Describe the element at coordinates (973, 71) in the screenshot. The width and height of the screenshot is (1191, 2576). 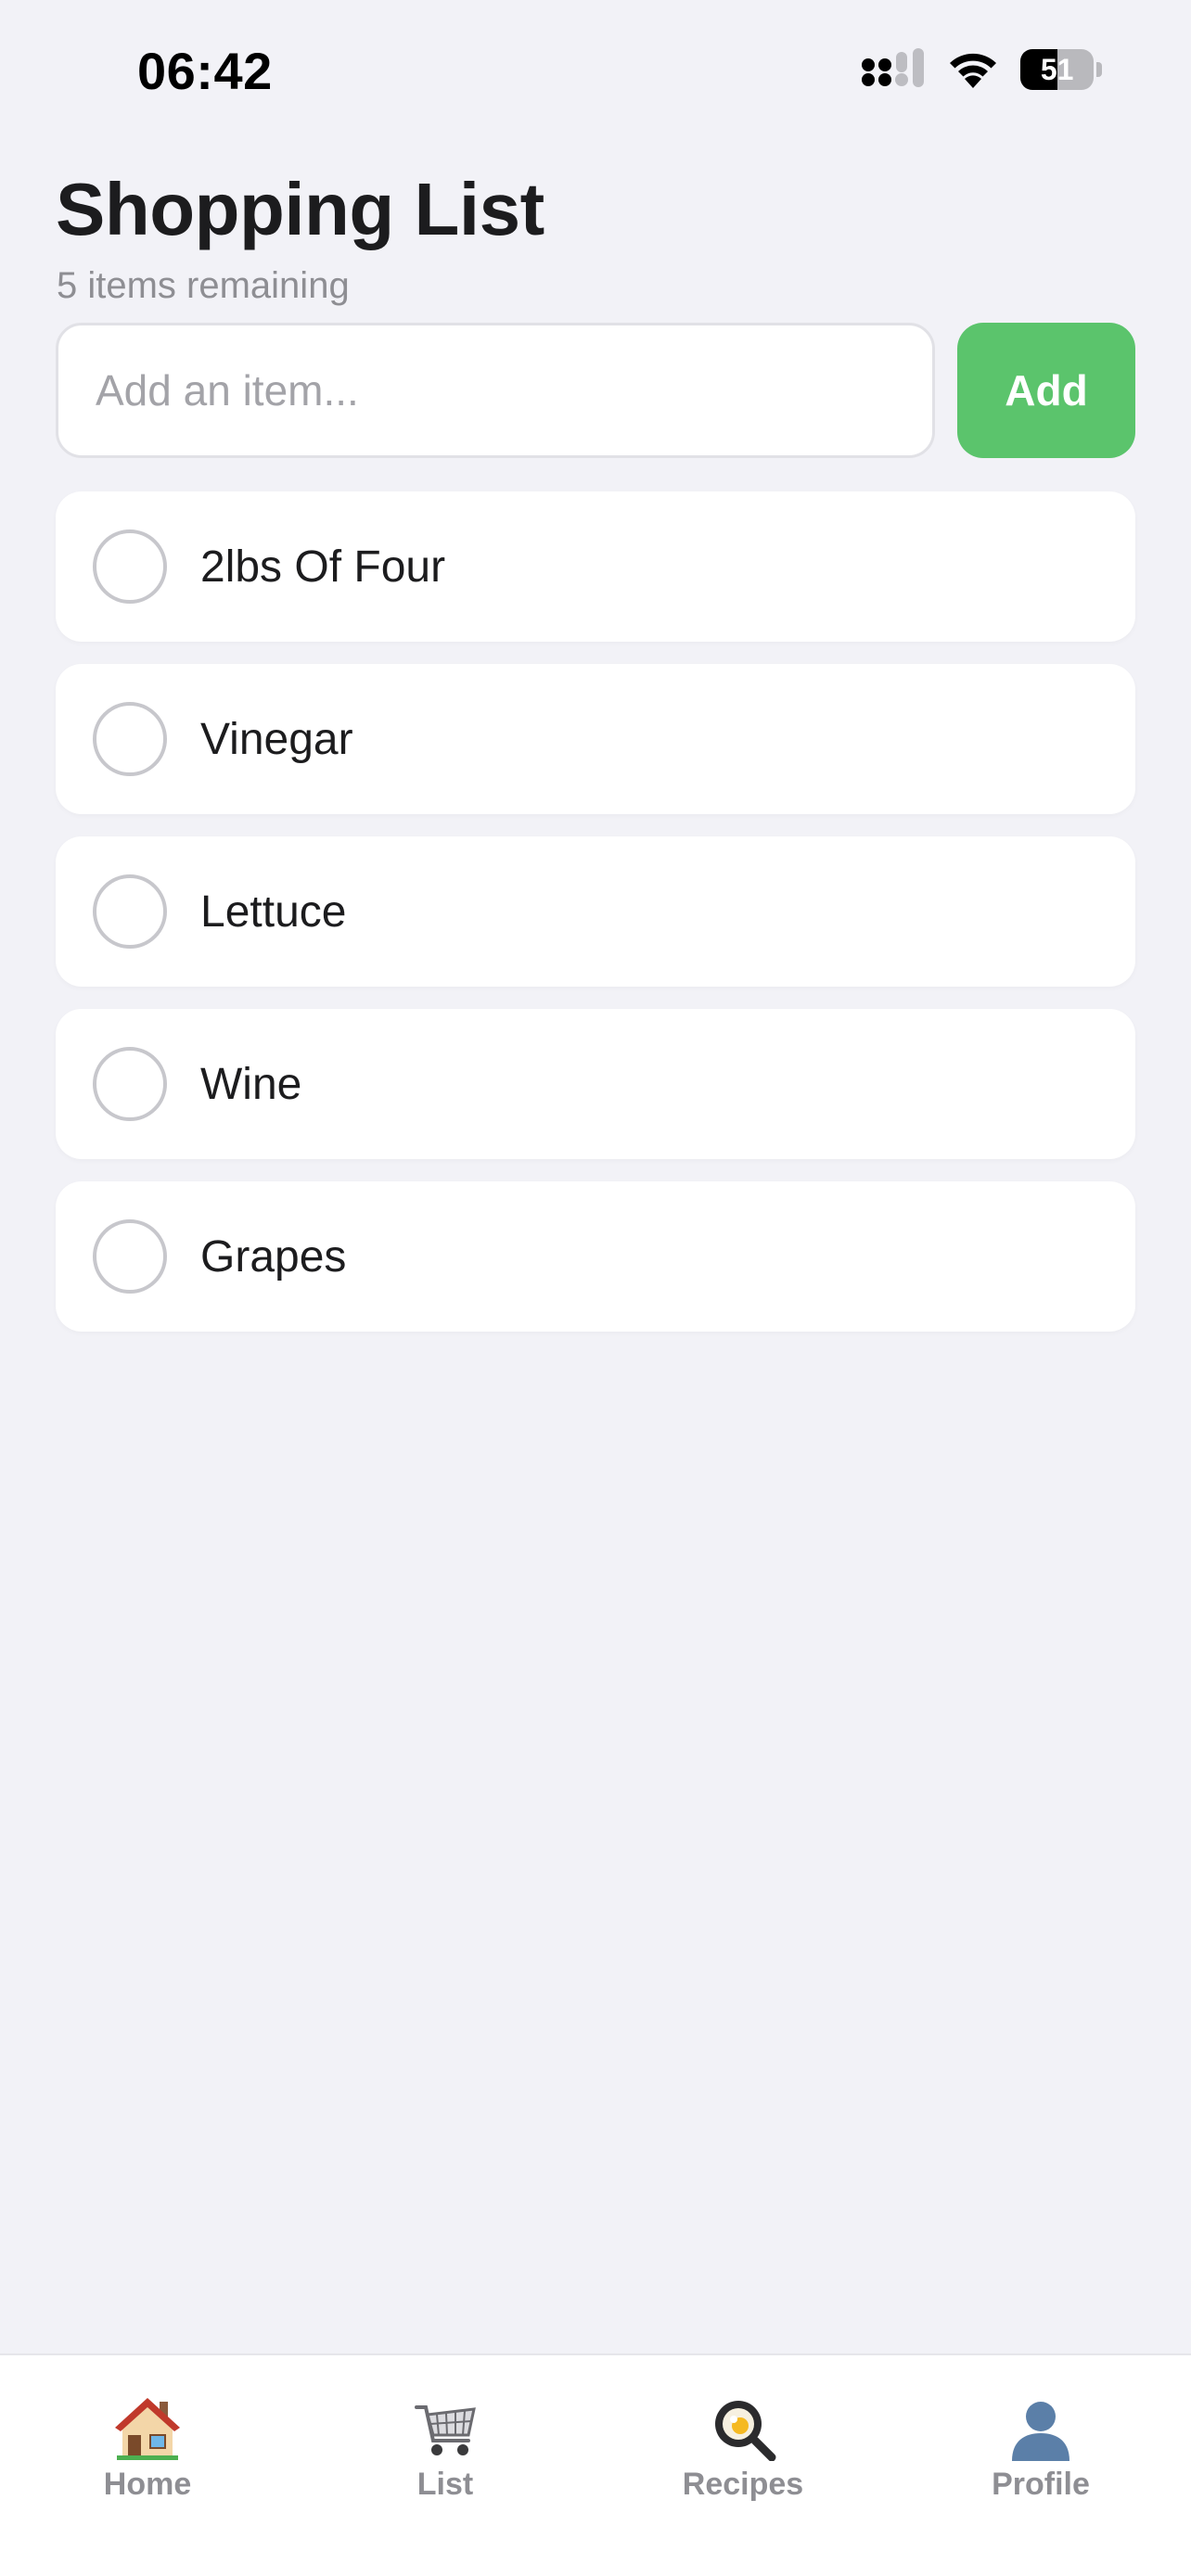
I see `wifi-icon` at that location.